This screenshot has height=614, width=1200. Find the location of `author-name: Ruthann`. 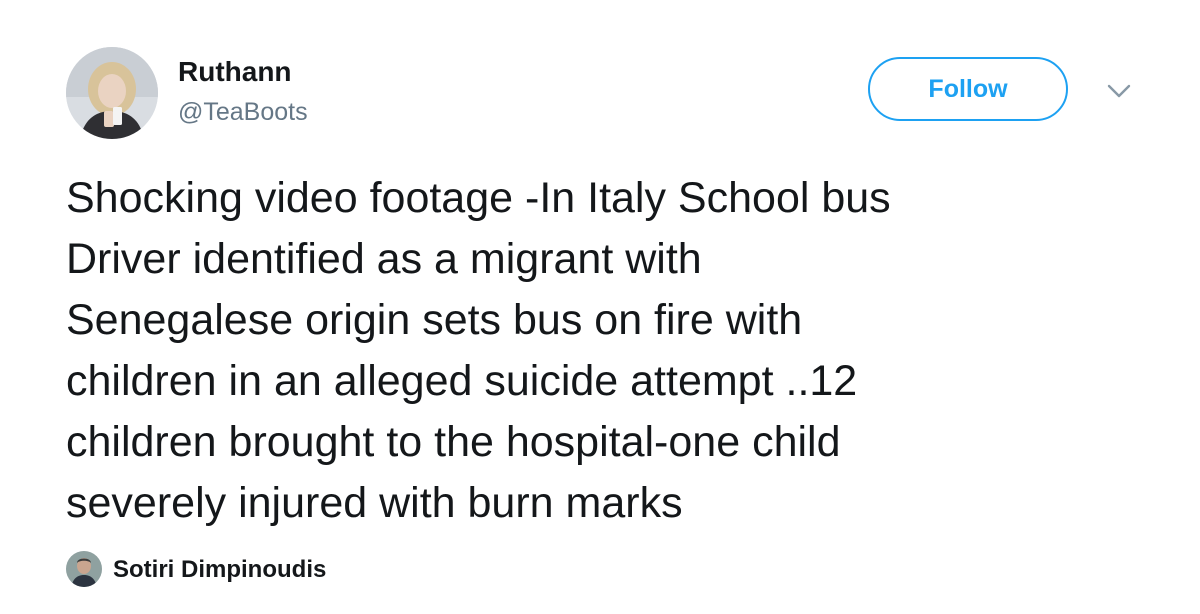

author-name: Ruthann is located at coordinates (235, 72).